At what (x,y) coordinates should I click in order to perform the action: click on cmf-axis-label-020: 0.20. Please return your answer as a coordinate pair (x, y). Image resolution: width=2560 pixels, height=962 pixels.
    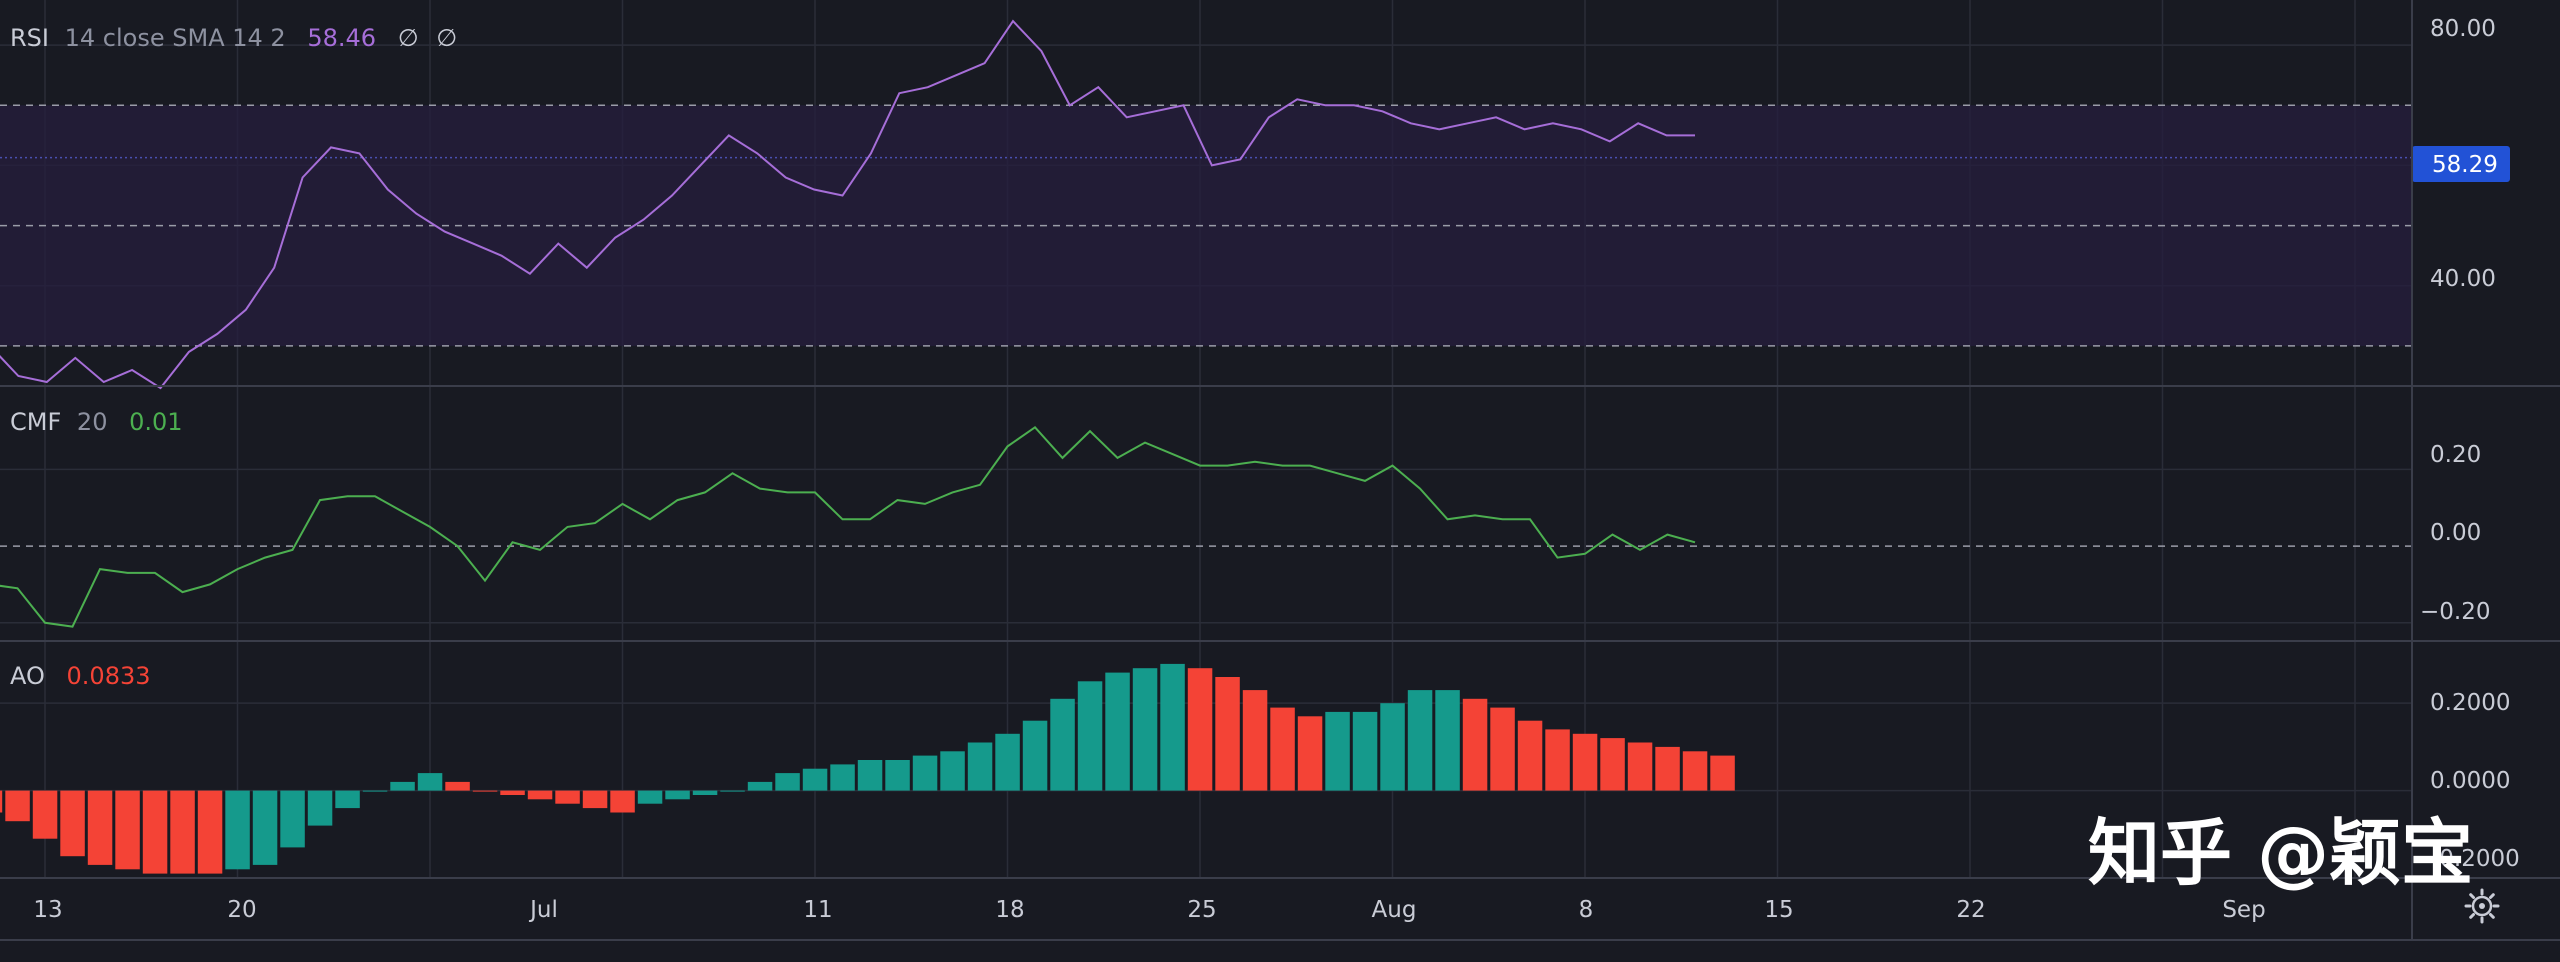
    Looking at the image, I should click on (2455, 455).